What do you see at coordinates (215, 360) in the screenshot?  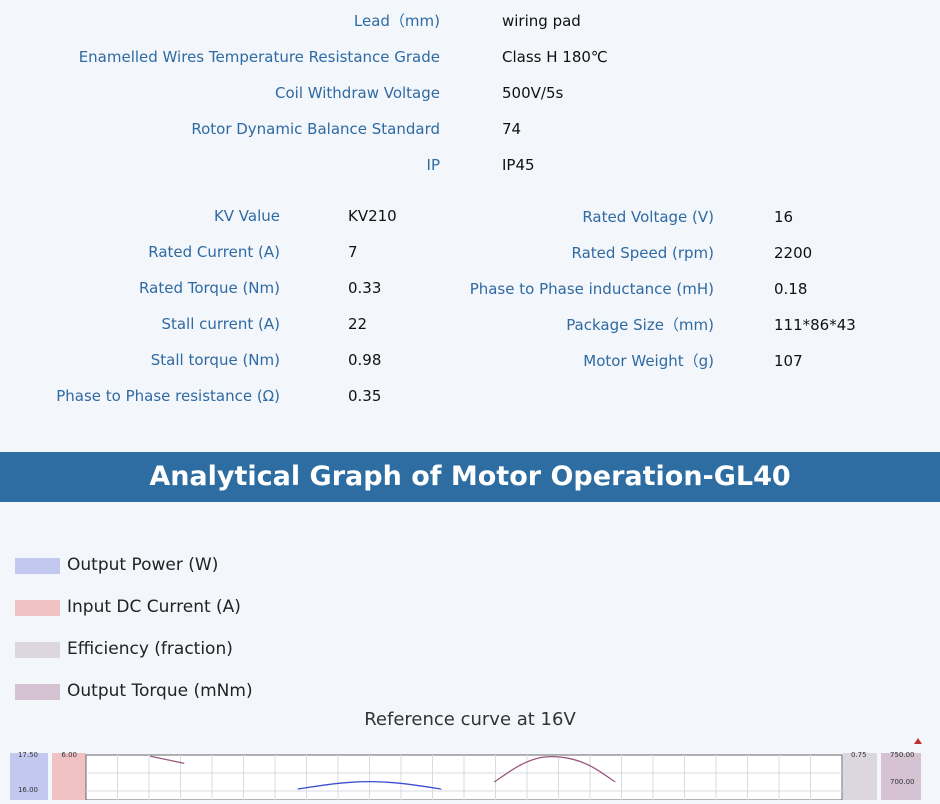 I see `spec-left-row-label: Stall torque (Nm)` at bounding box center [215, 360].